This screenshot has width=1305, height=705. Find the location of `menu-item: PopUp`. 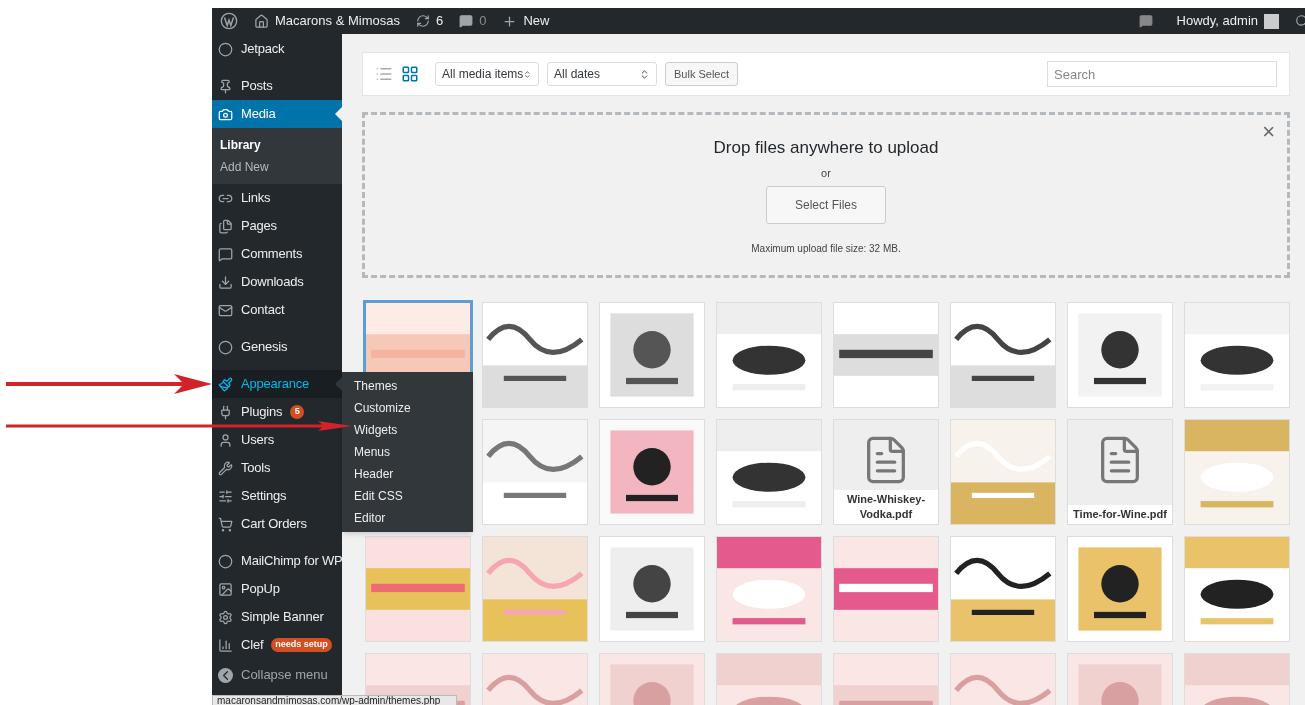

menu-item: PopUp is located at coordinates (249, 589).